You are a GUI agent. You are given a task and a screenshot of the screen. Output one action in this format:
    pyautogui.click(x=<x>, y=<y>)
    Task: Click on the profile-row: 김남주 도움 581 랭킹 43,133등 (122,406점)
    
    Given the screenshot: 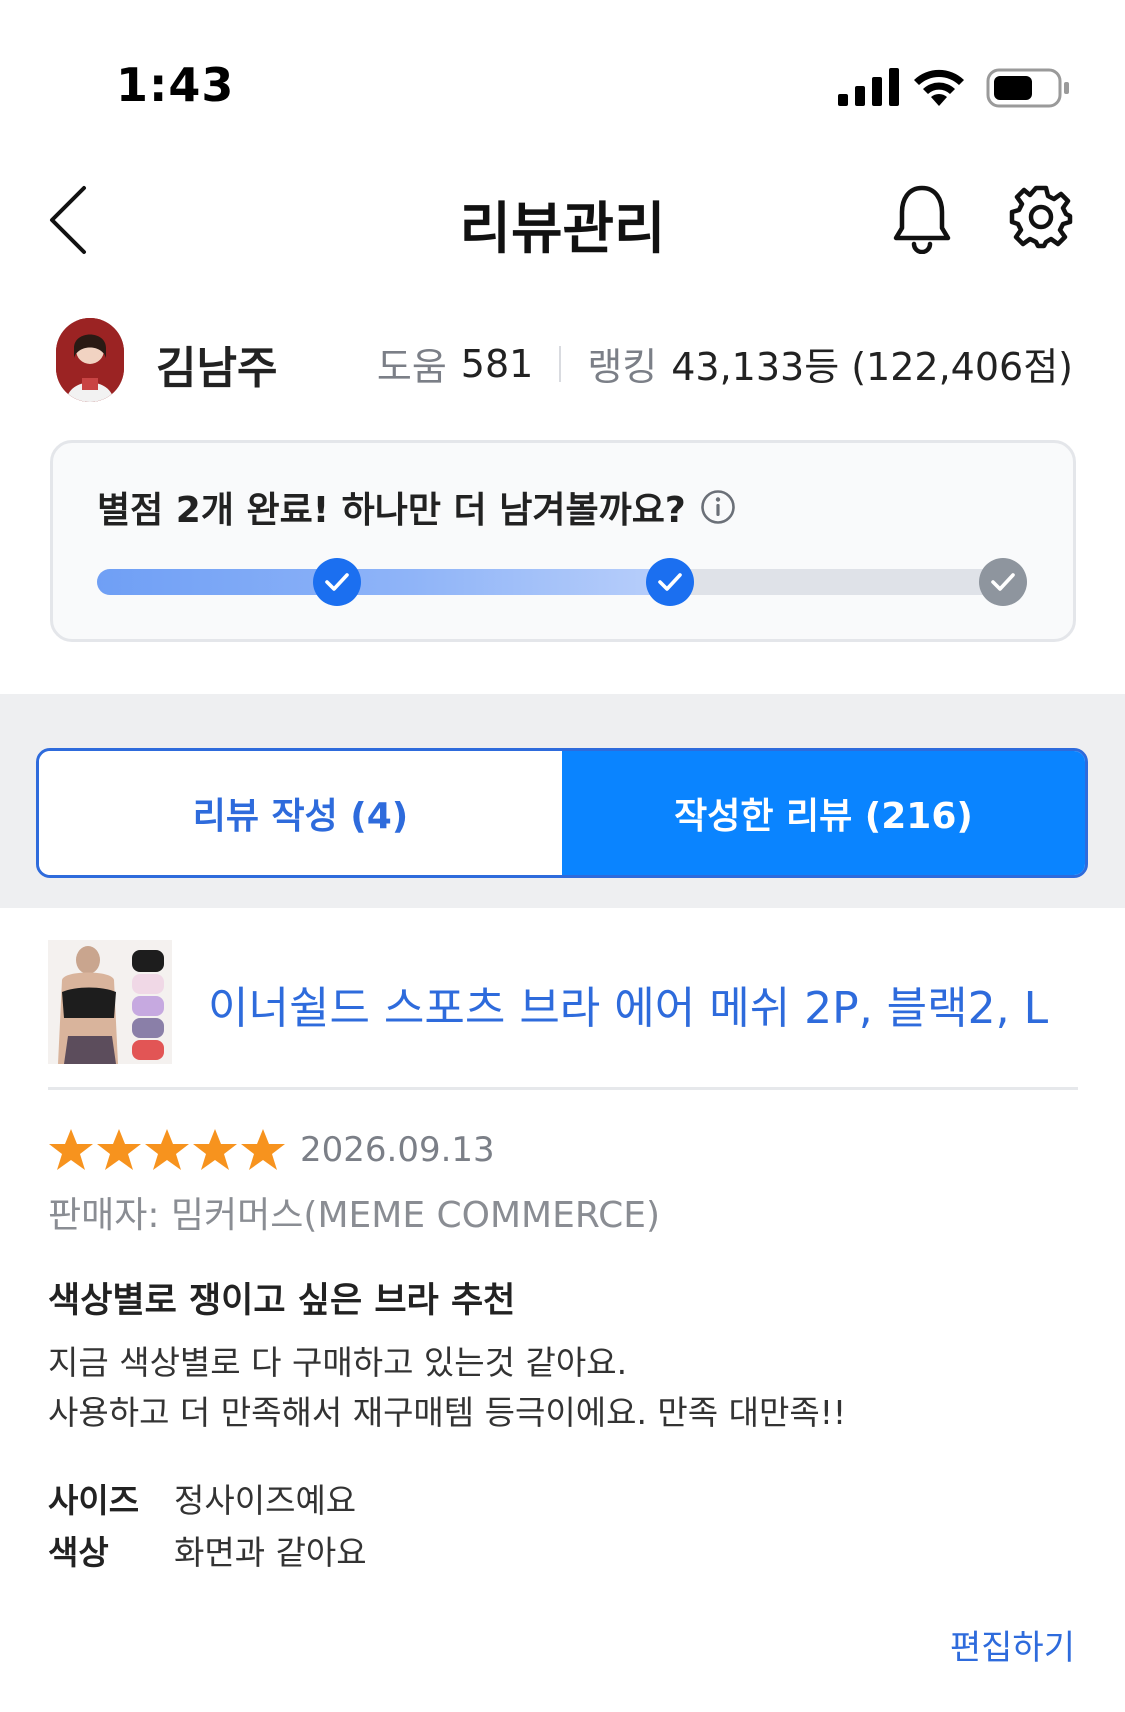 What is the action you would take?
    pyautogui.click(x=562, y=361)
    